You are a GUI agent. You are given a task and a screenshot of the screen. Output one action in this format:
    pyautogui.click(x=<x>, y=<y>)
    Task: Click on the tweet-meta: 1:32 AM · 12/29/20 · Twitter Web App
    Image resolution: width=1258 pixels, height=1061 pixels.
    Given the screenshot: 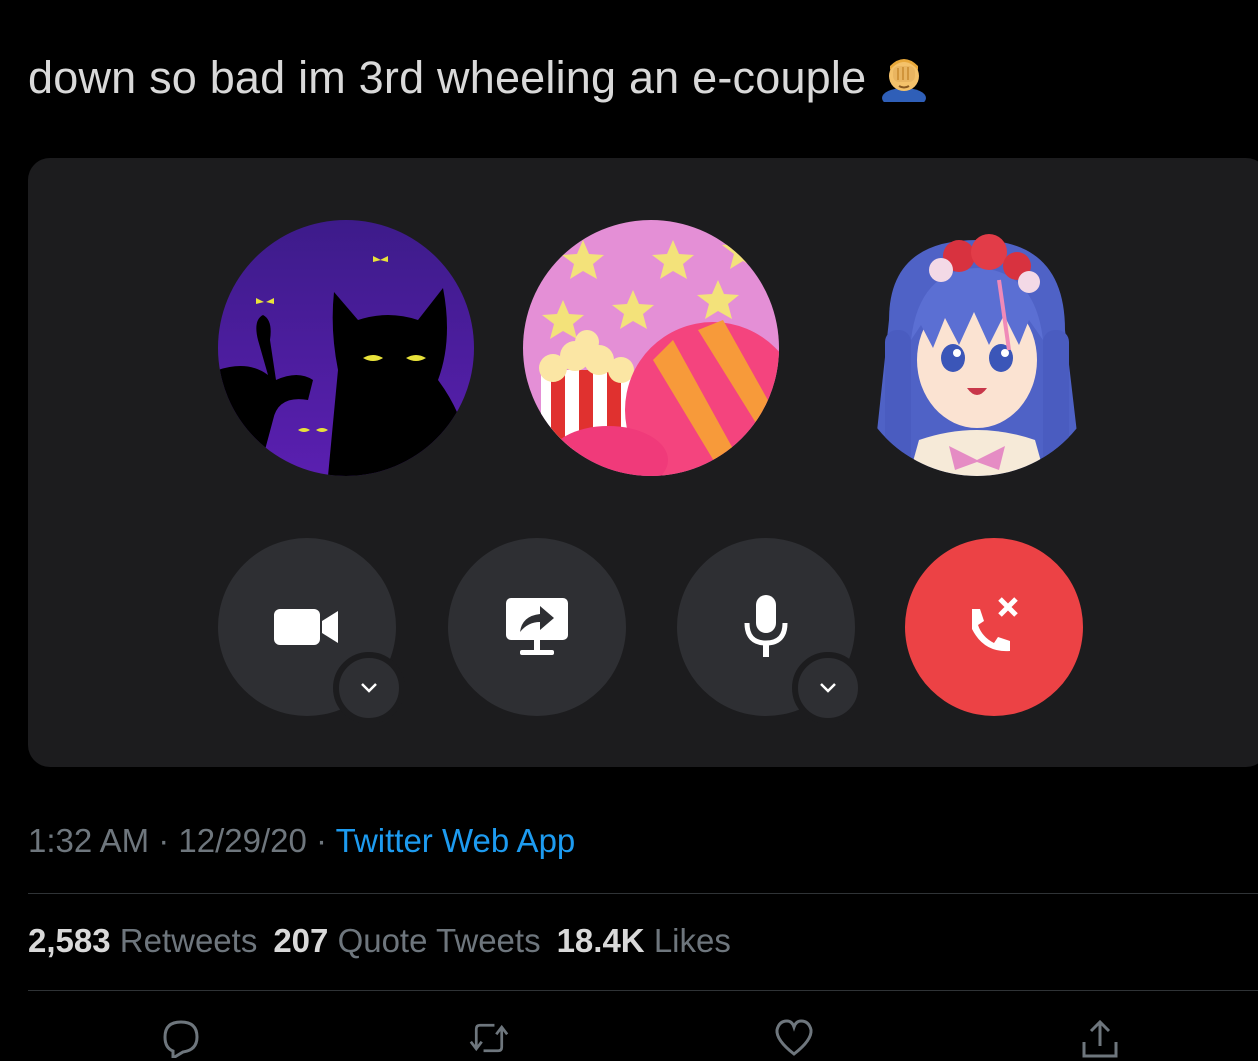 What is the action you would take?
    pyautogui.click(x=301, y=841)
    